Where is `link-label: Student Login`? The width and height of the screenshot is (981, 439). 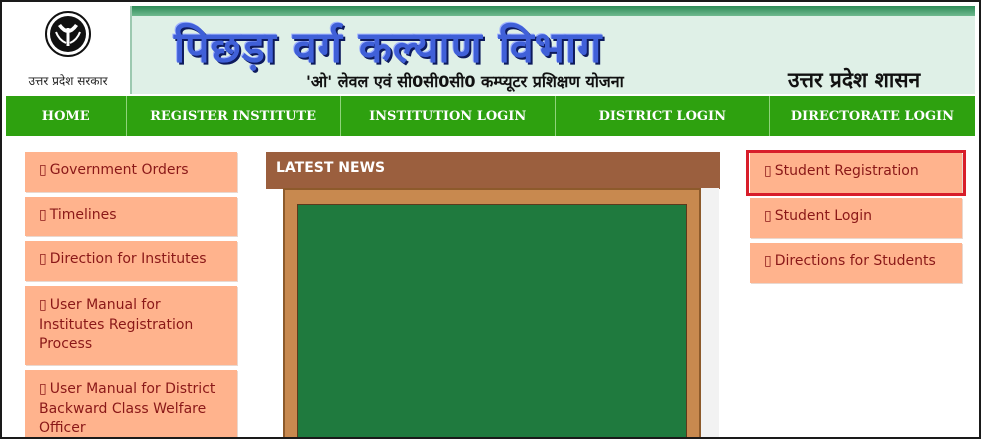 link-label: Student Login is located at coordinates (823, 216).